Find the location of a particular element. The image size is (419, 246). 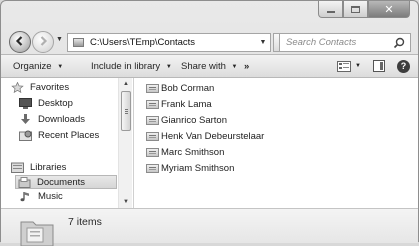

list-item: Marc Smithson is located at coordinates (185, 152).